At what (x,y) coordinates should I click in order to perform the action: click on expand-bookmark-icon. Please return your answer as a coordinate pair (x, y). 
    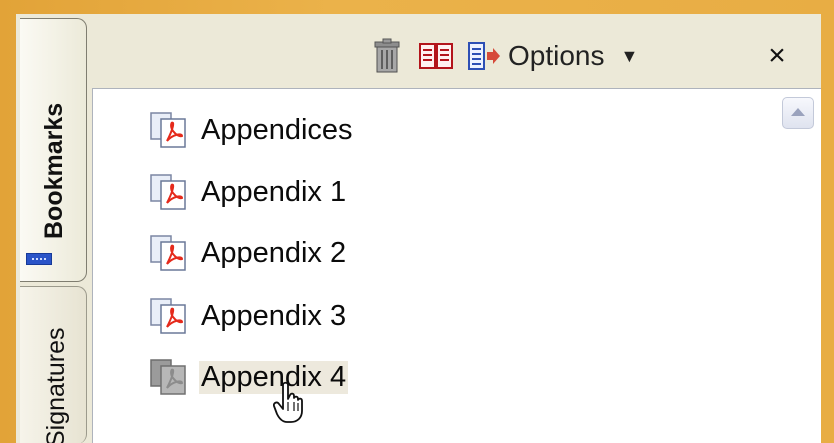
    Looking at the image, I should click on (484, 56).